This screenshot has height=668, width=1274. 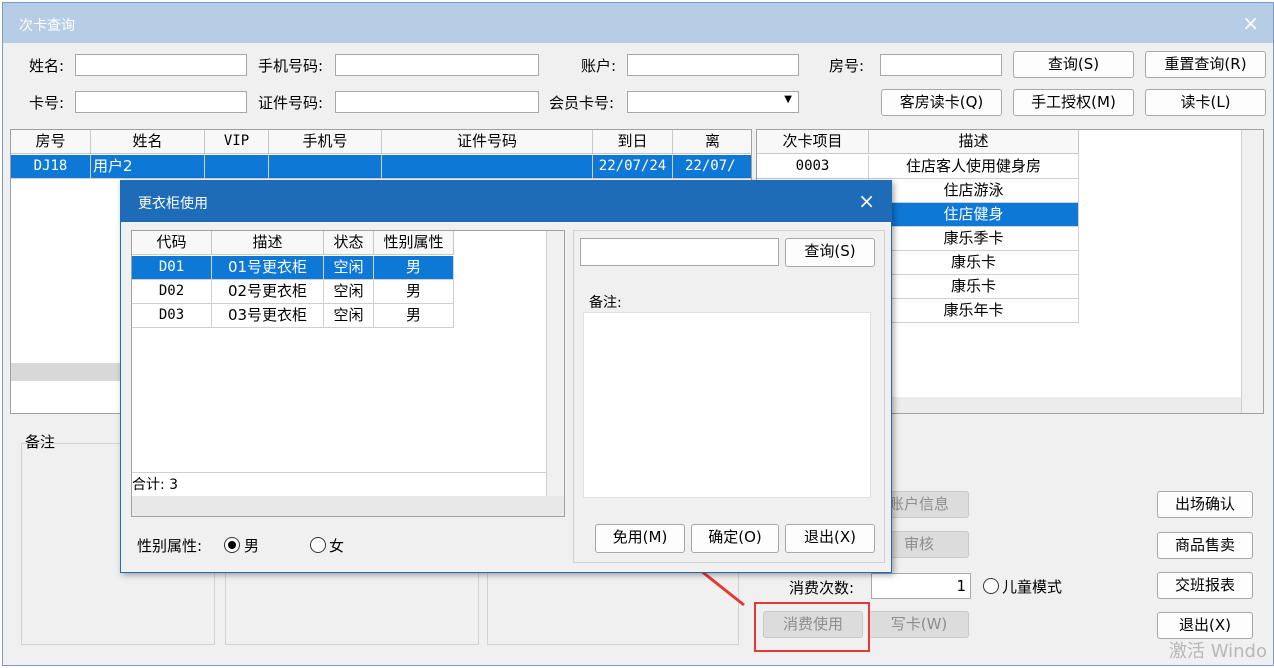 What do you see at coordinates (713, 102) in the screenshot?
I see `member-card-select: ▼` at bounding box center [713, 102].